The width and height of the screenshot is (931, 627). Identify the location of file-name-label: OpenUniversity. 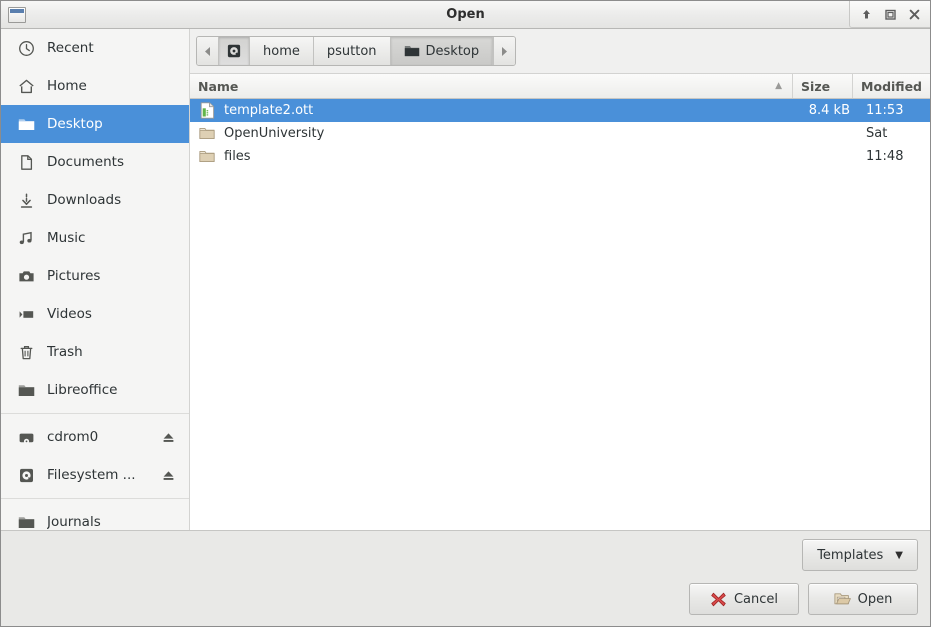
(274, 133).